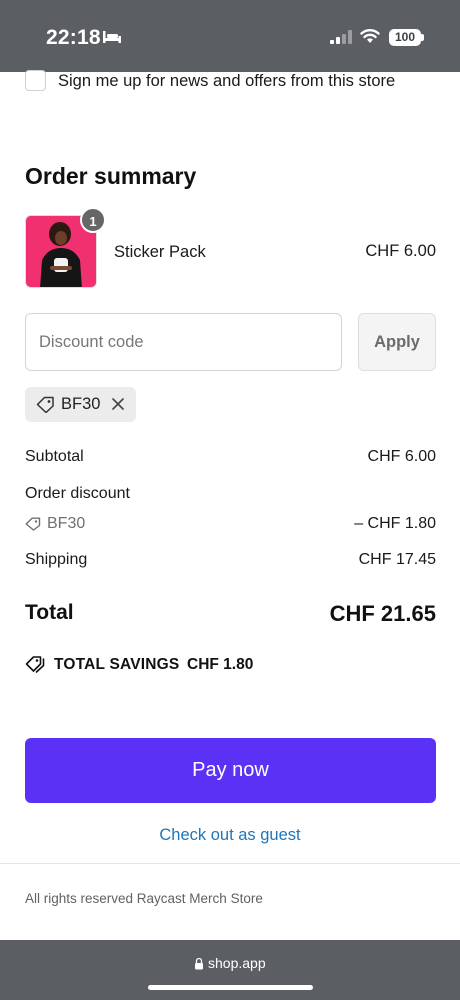  Describe the element at coordinates (422, 37) in the screenshot. I see `battery-nub` at that location.